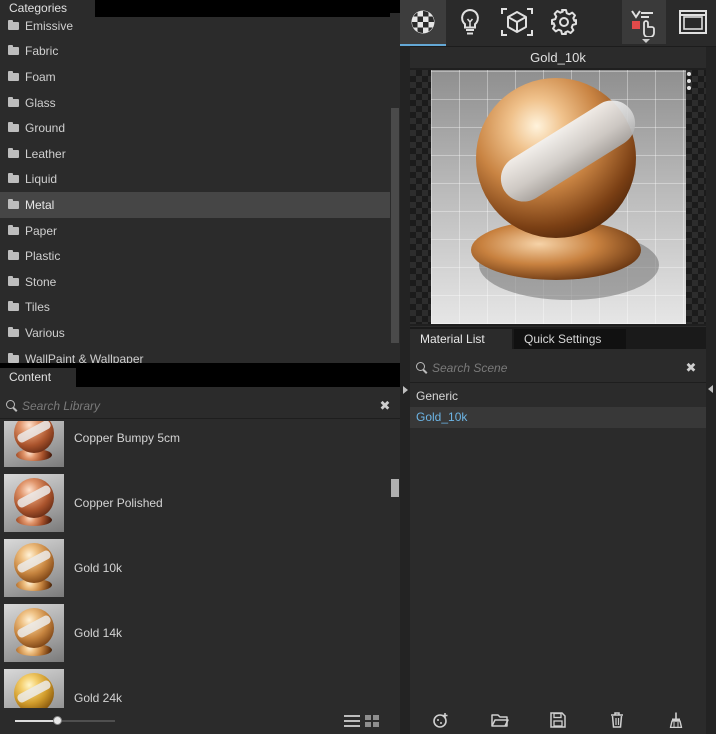  I want to click on category-item-leather: Leather, so click(195, 154).